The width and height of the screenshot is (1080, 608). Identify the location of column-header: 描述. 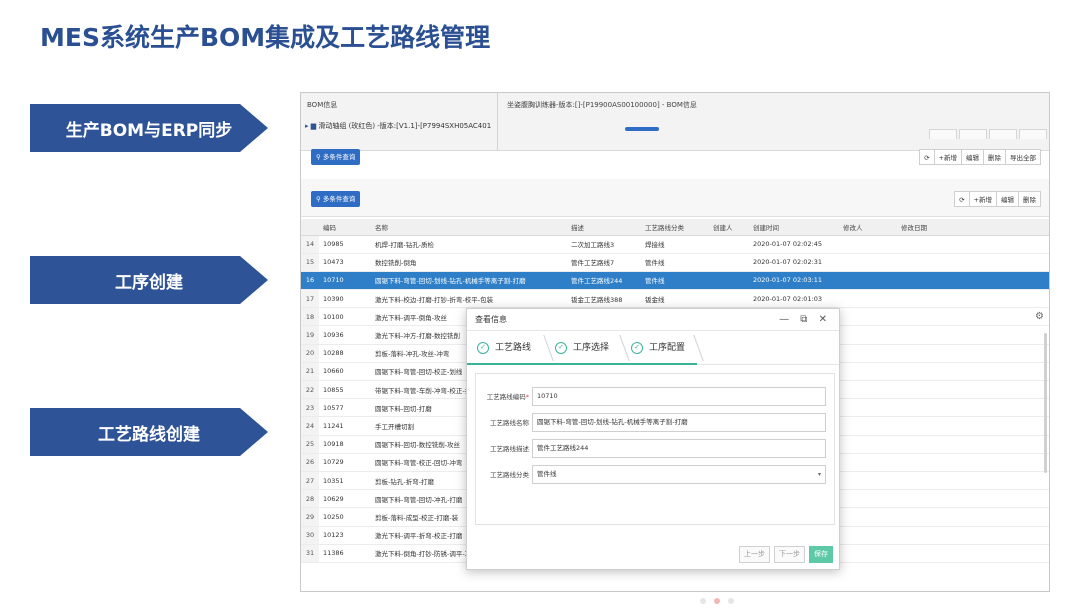
(604, 227).